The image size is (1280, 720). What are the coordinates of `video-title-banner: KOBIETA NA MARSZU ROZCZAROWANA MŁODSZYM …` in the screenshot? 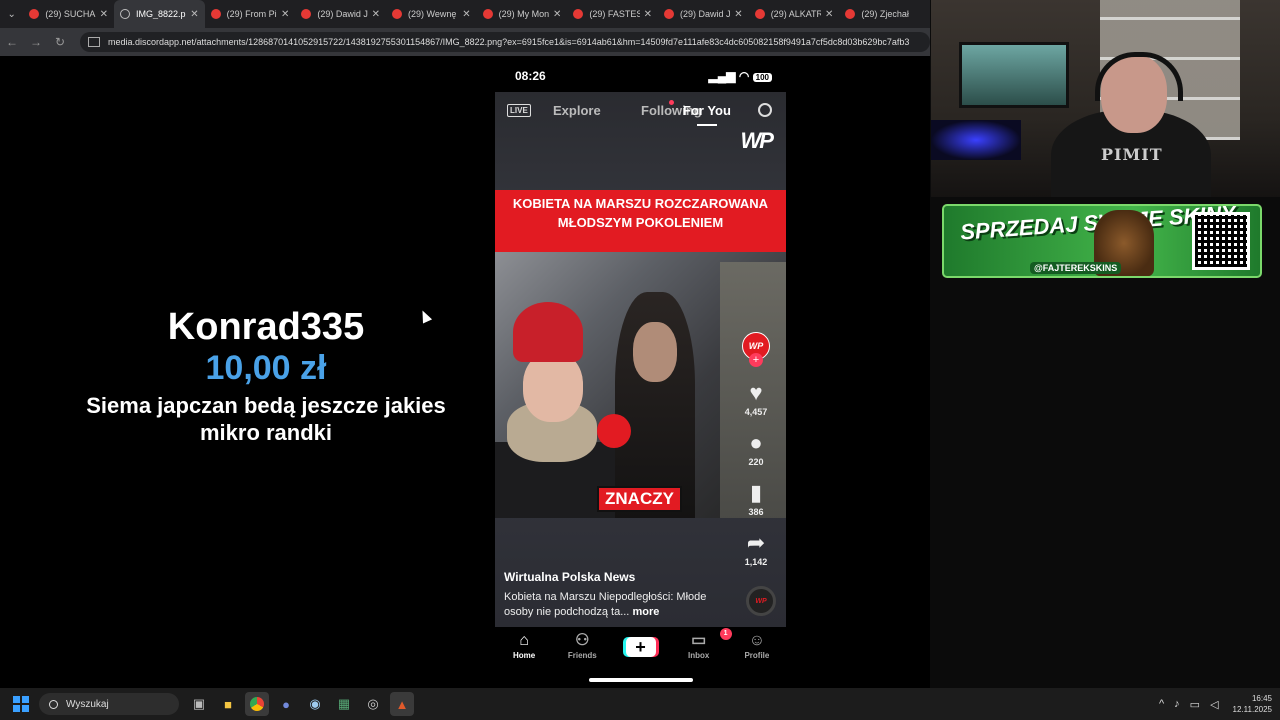 It's located at (640, 221).